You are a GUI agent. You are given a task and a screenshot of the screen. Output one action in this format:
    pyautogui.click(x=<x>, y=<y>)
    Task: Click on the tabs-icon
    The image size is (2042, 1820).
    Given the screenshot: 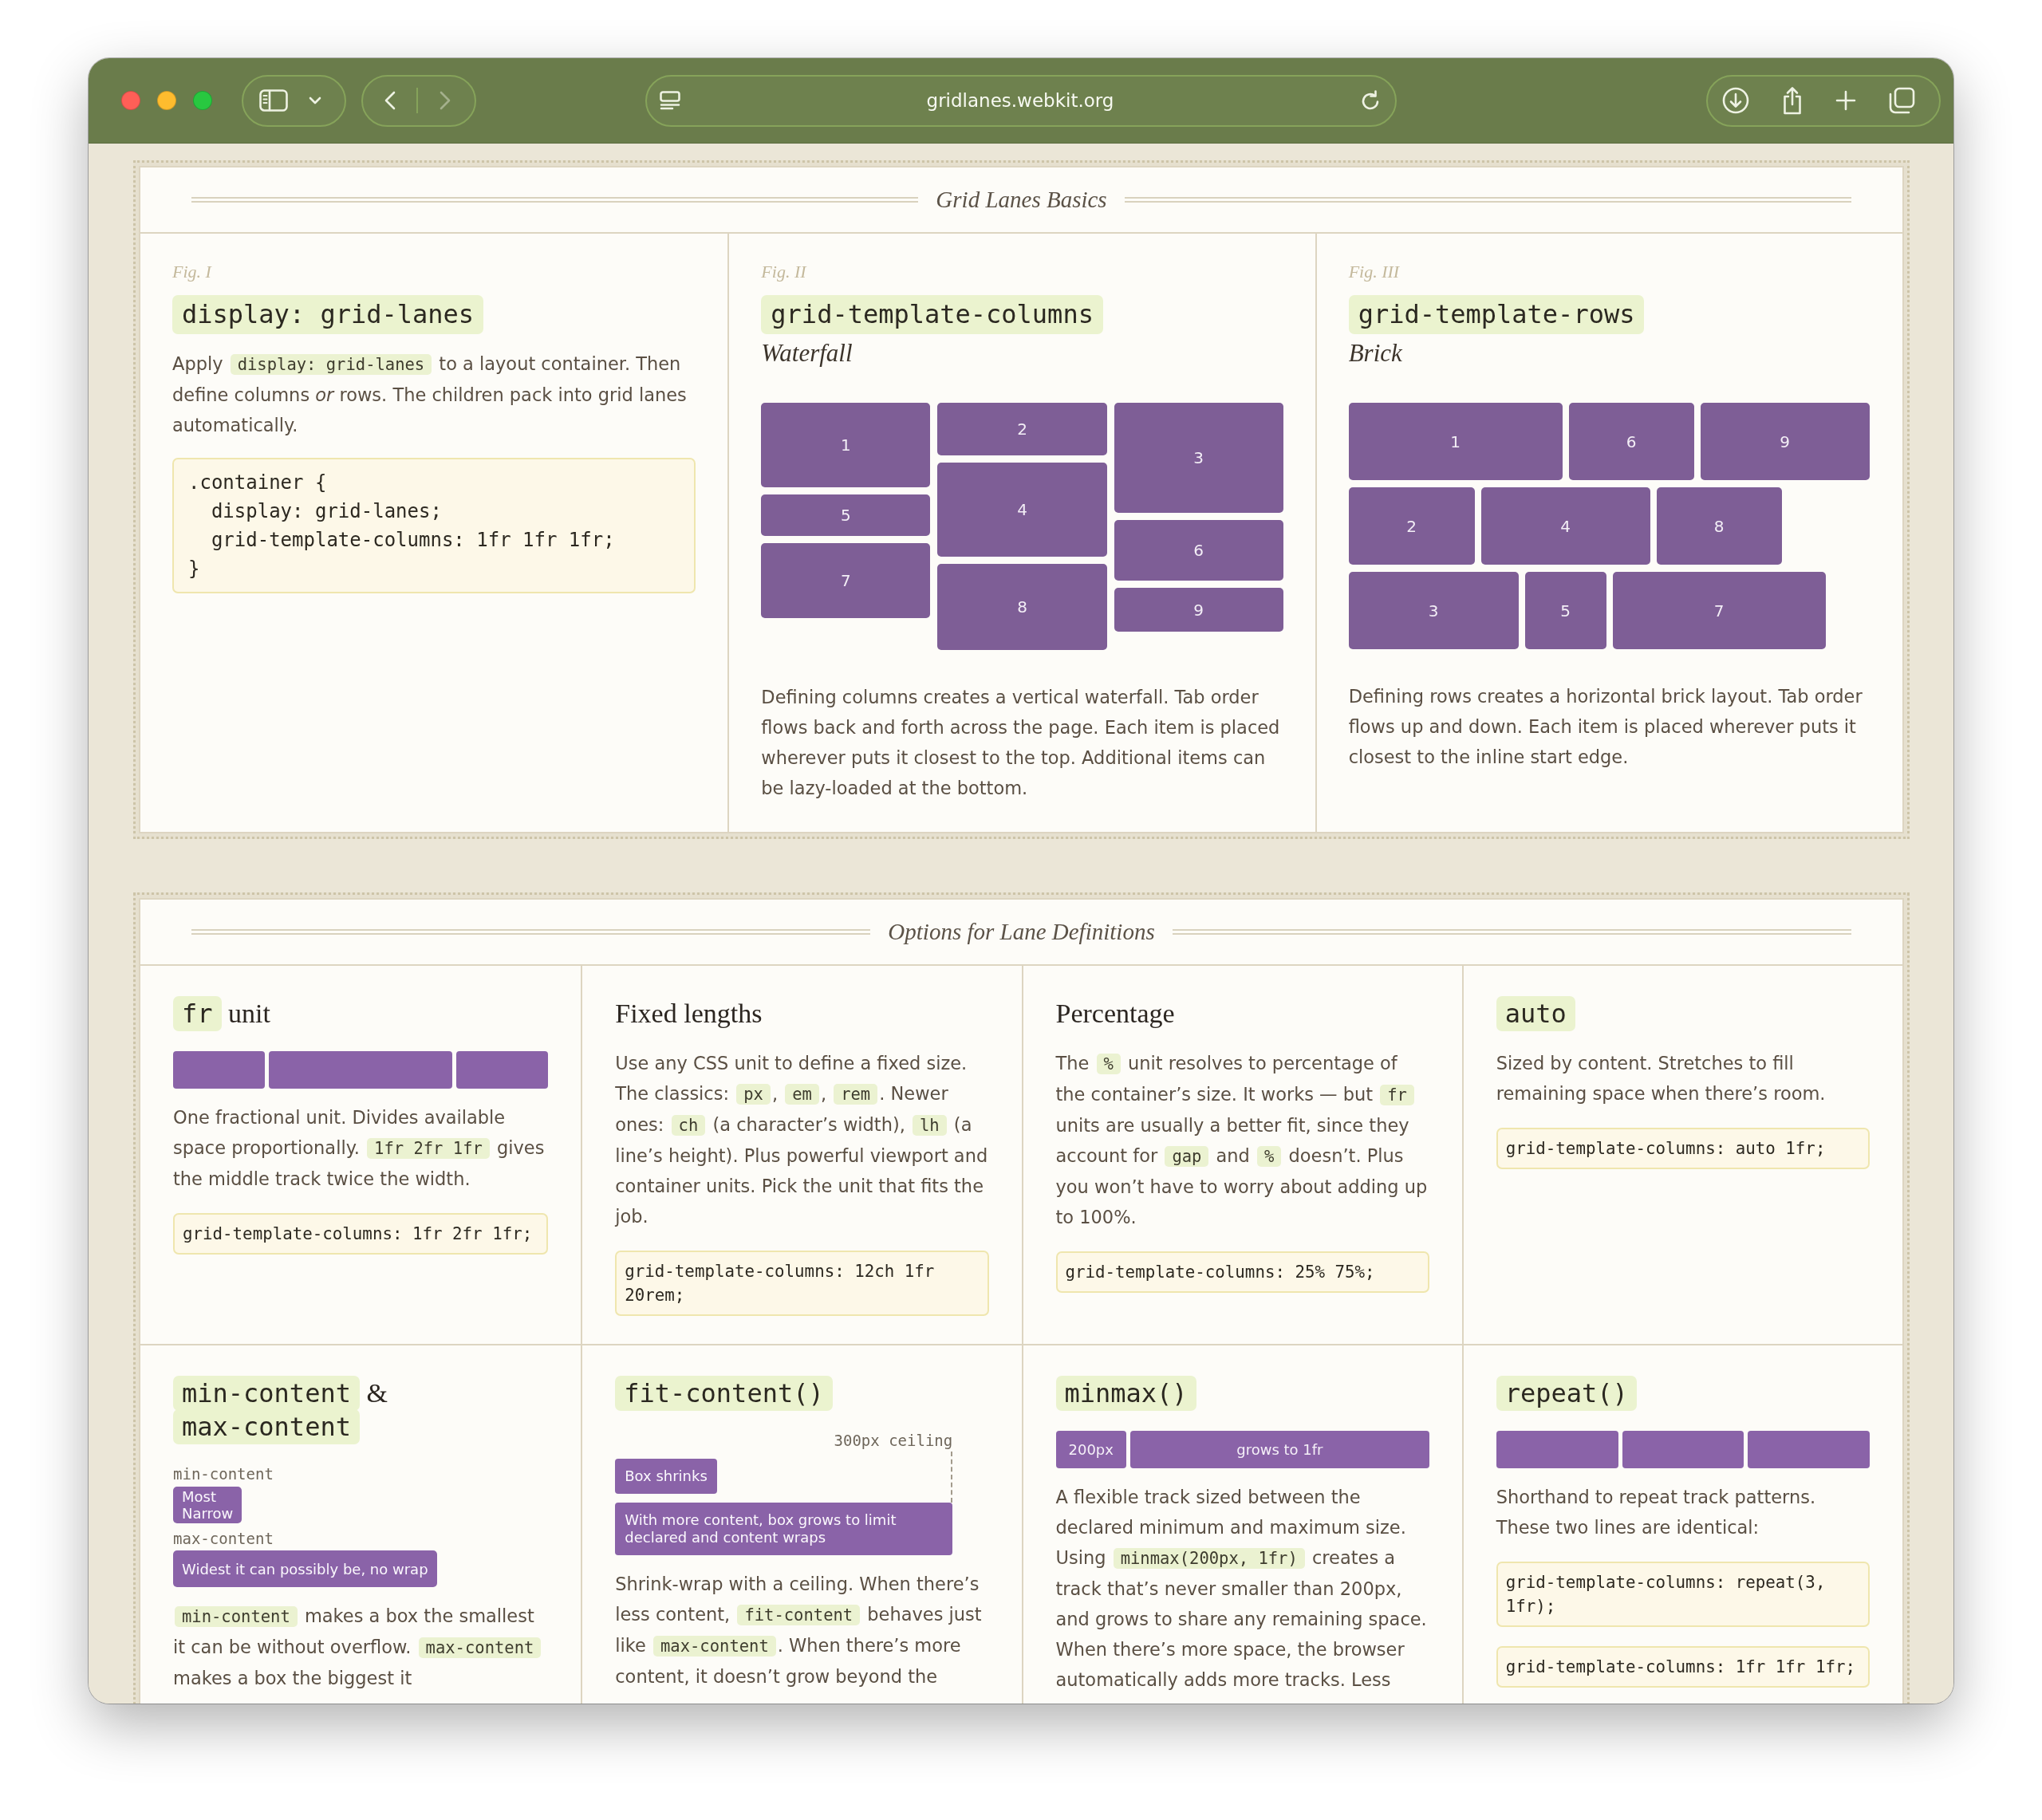 What is the action you would take?
    pyautogui.click(x=1902, y=100)
    